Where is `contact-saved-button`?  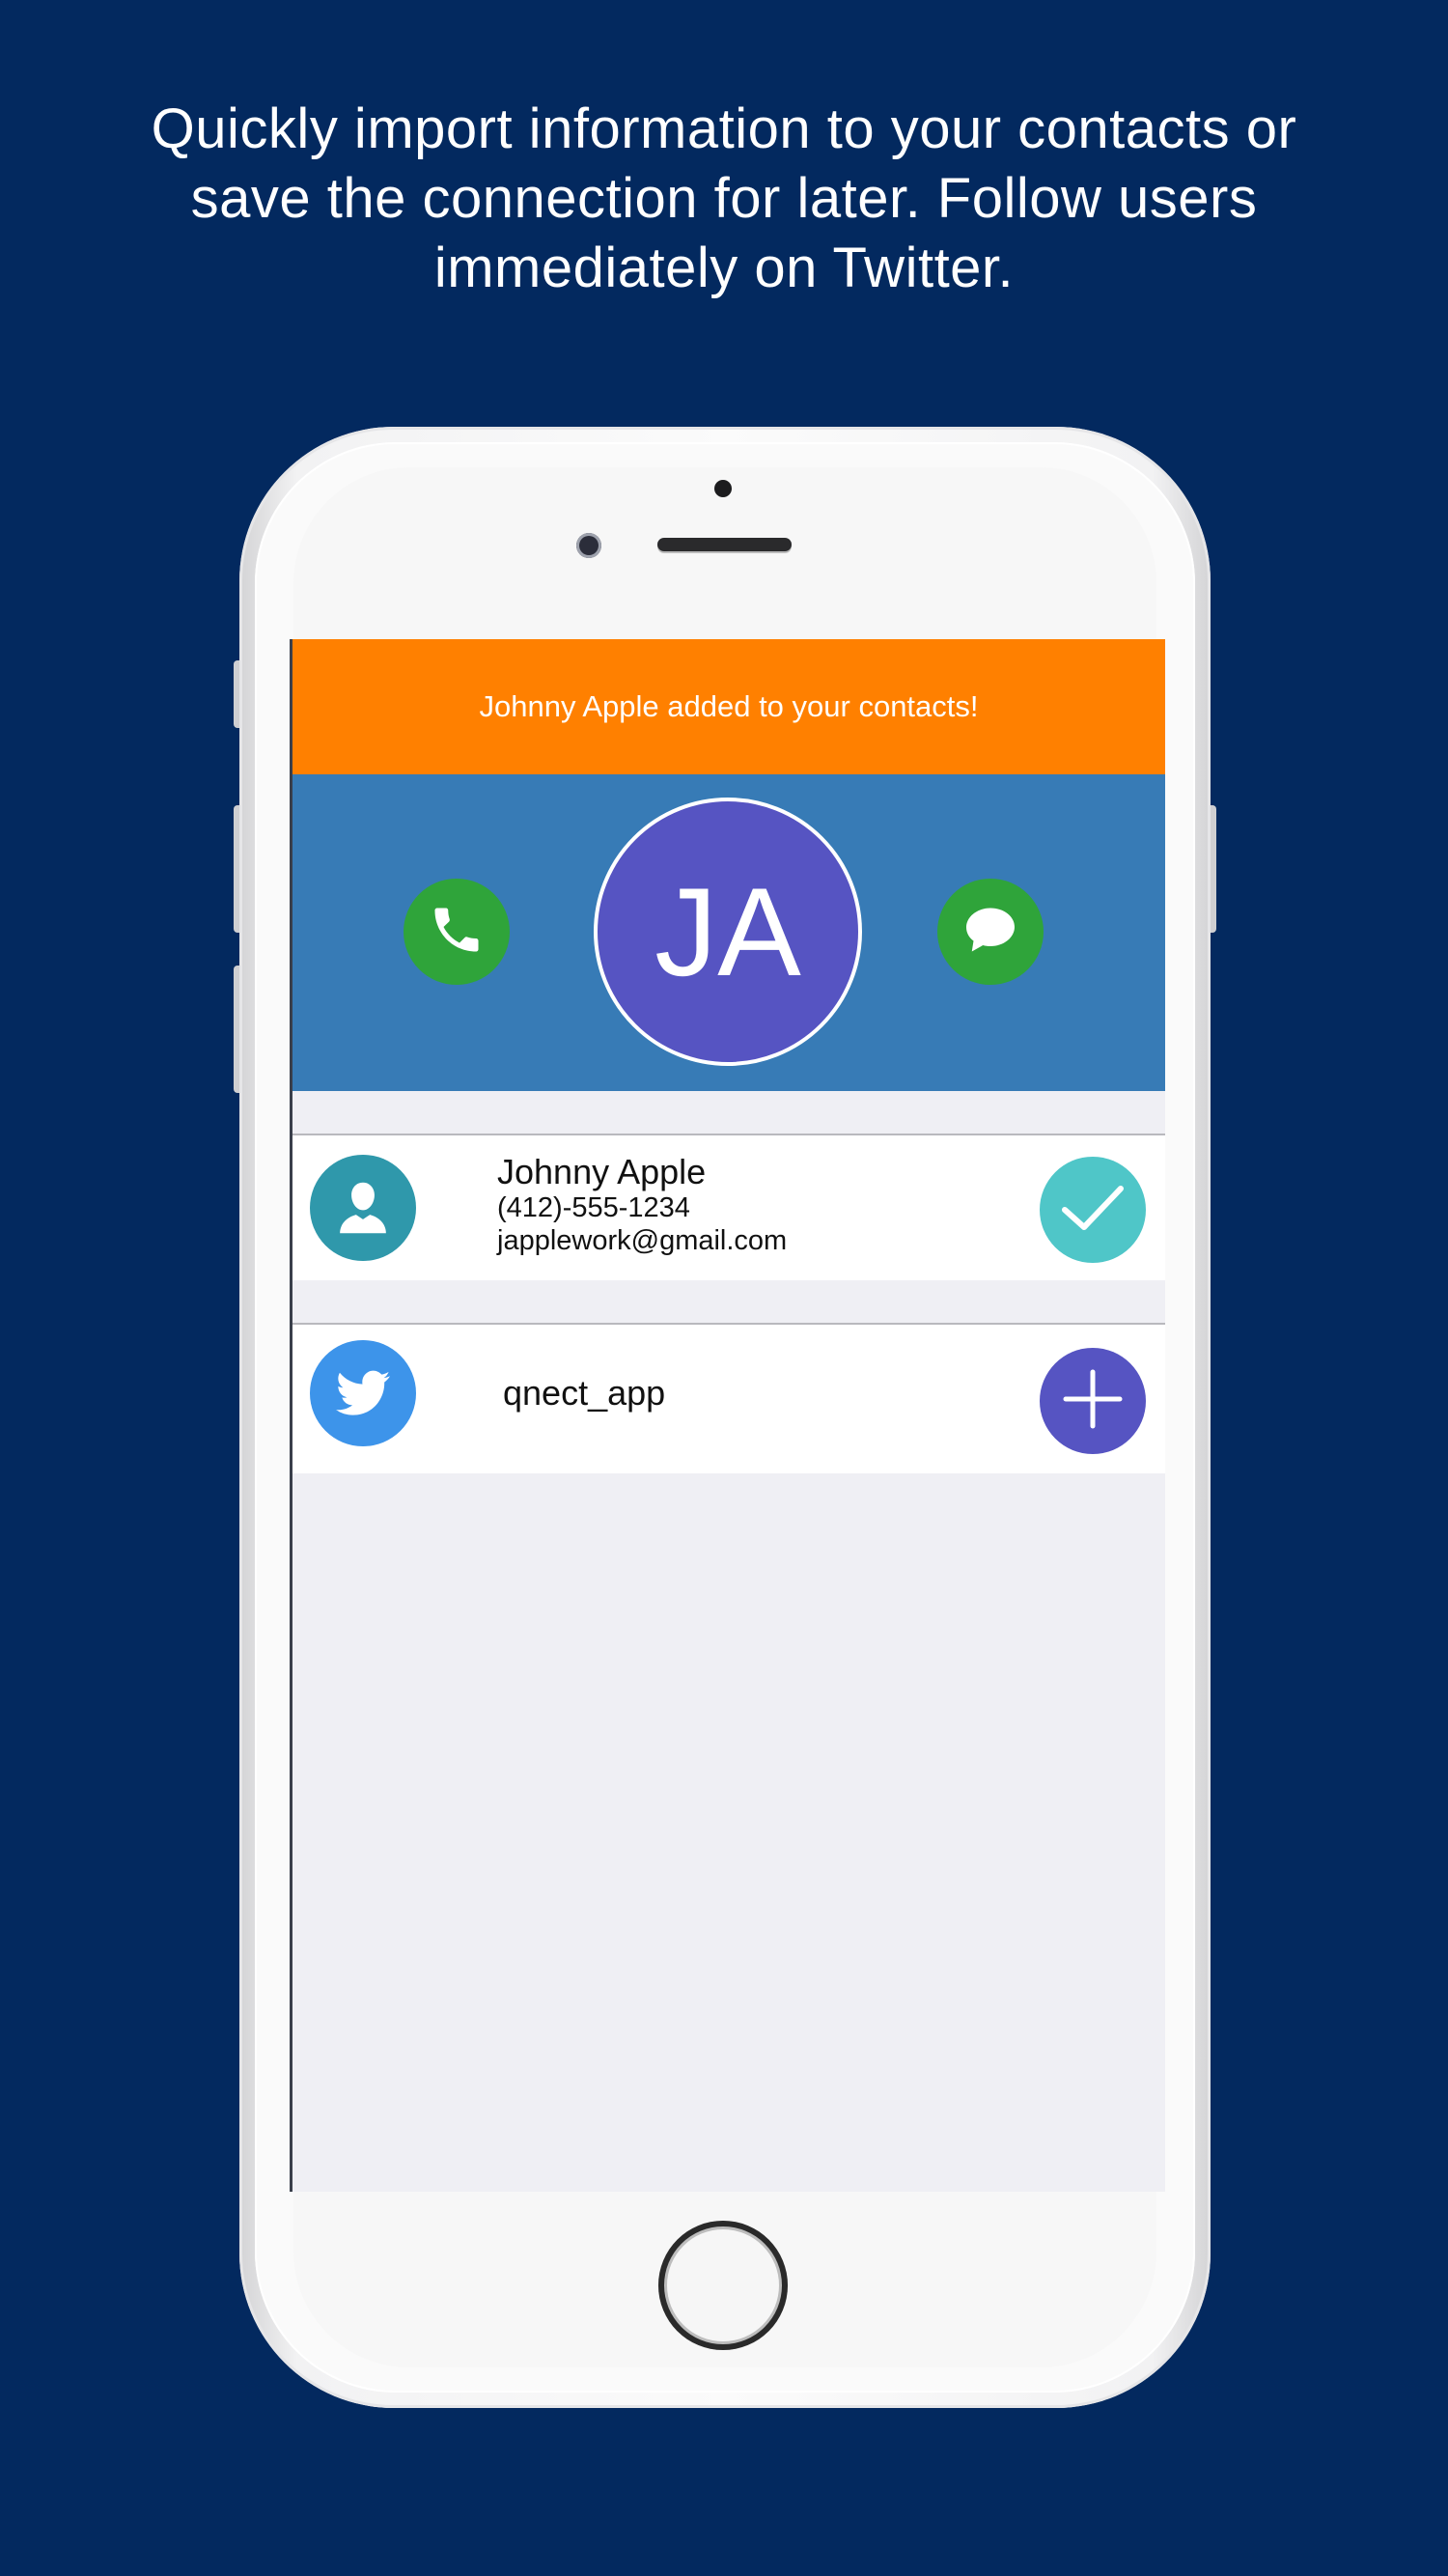
contact-saved-button is located at coordinates (1093, 1210).